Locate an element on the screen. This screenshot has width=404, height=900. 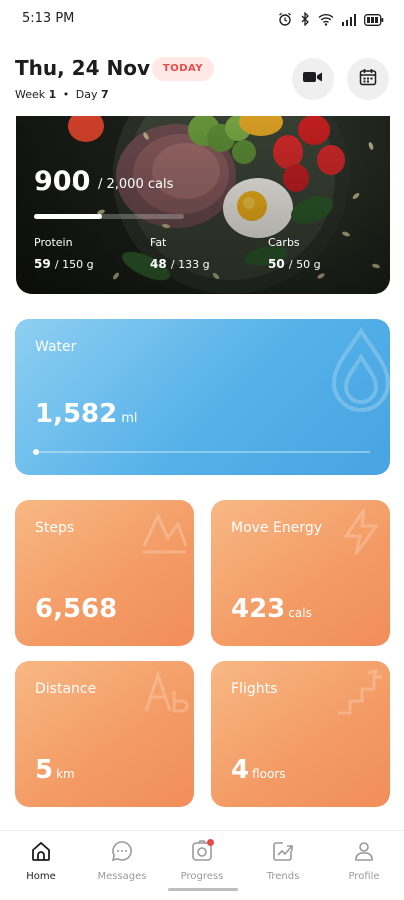
nav-item-home: Home is located at coordinates (41, 860).